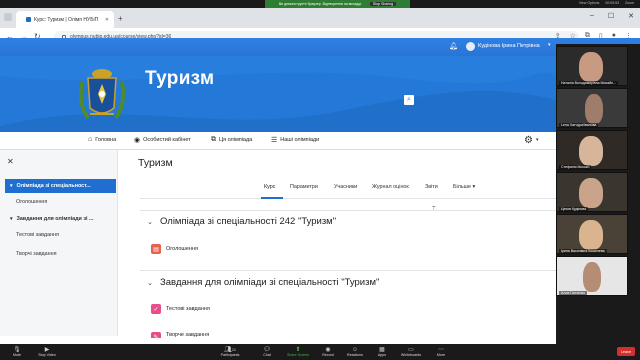  Describe the element at coordinates (274, 140) in the screenshot. I see `list-icon: ☰` at that location.